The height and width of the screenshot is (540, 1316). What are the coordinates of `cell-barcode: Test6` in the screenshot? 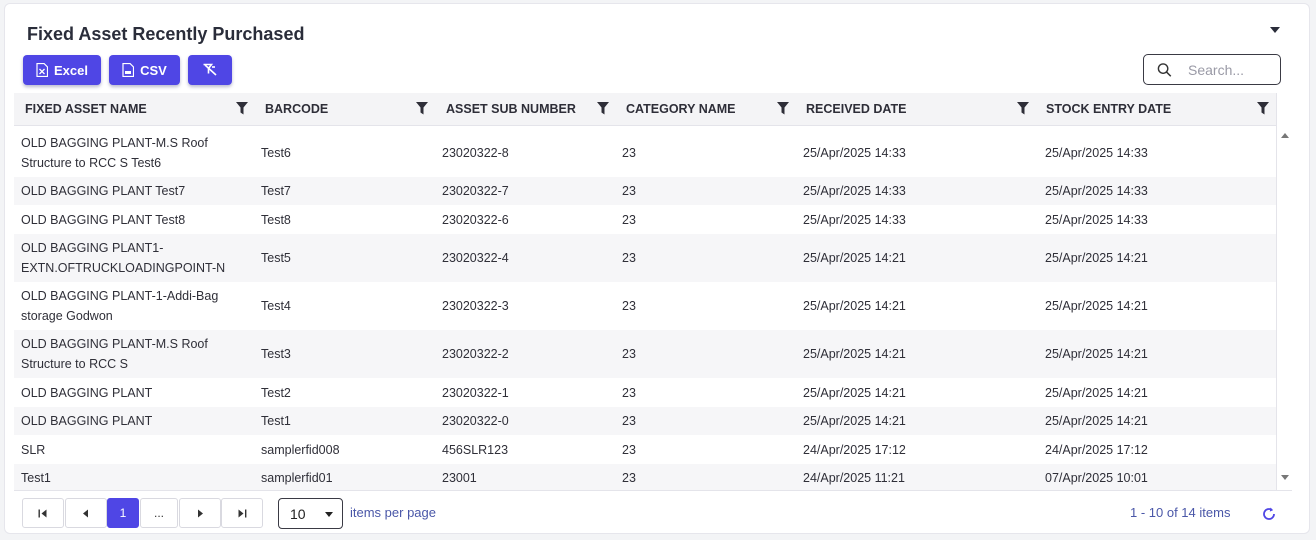 It's located at (276, 152).